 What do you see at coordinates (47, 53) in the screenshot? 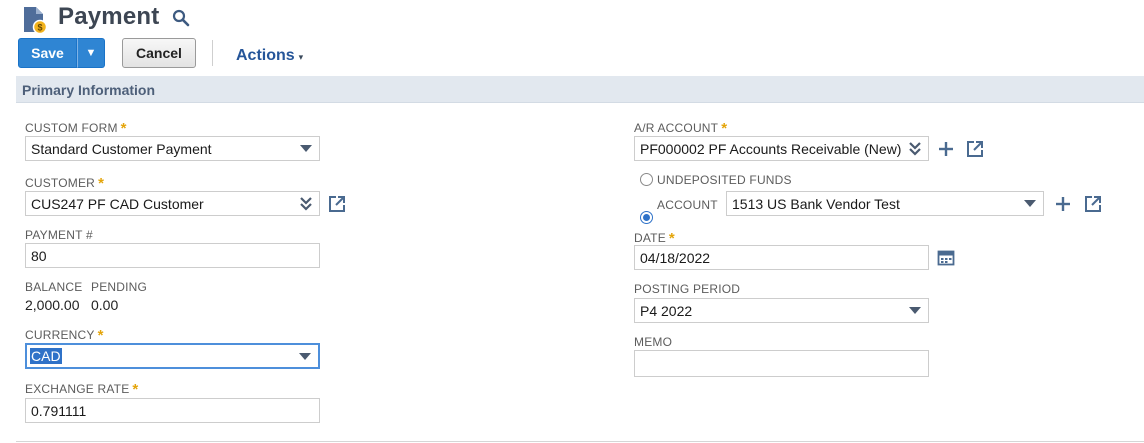
I see `save-button: Save` at bounding box center [47, 53].